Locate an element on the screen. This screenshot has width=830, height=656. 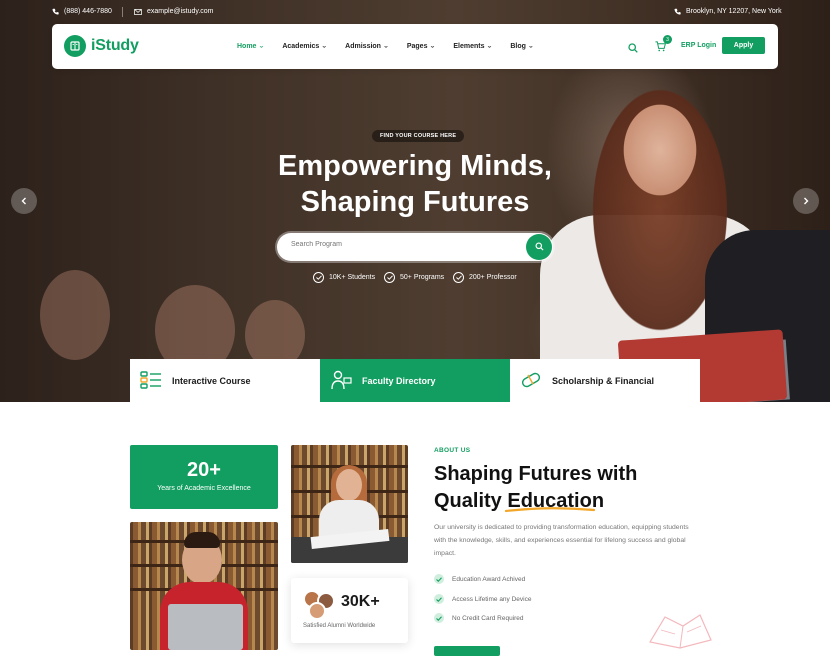
about-check-item: No Credit Card Required is located at coordinates (479, 618).